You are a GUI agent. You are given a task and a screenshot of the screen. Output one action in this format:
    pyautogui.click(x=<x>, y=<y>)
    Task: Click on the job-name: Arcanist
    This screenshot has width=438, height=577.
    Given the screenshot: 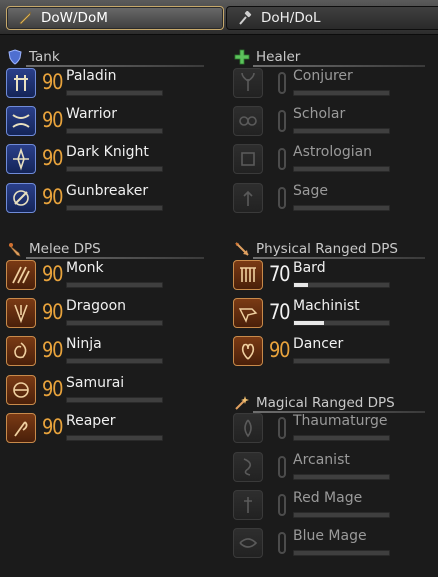 What is the action you would take?
    pyautogui.click(x=321, y=460)
    